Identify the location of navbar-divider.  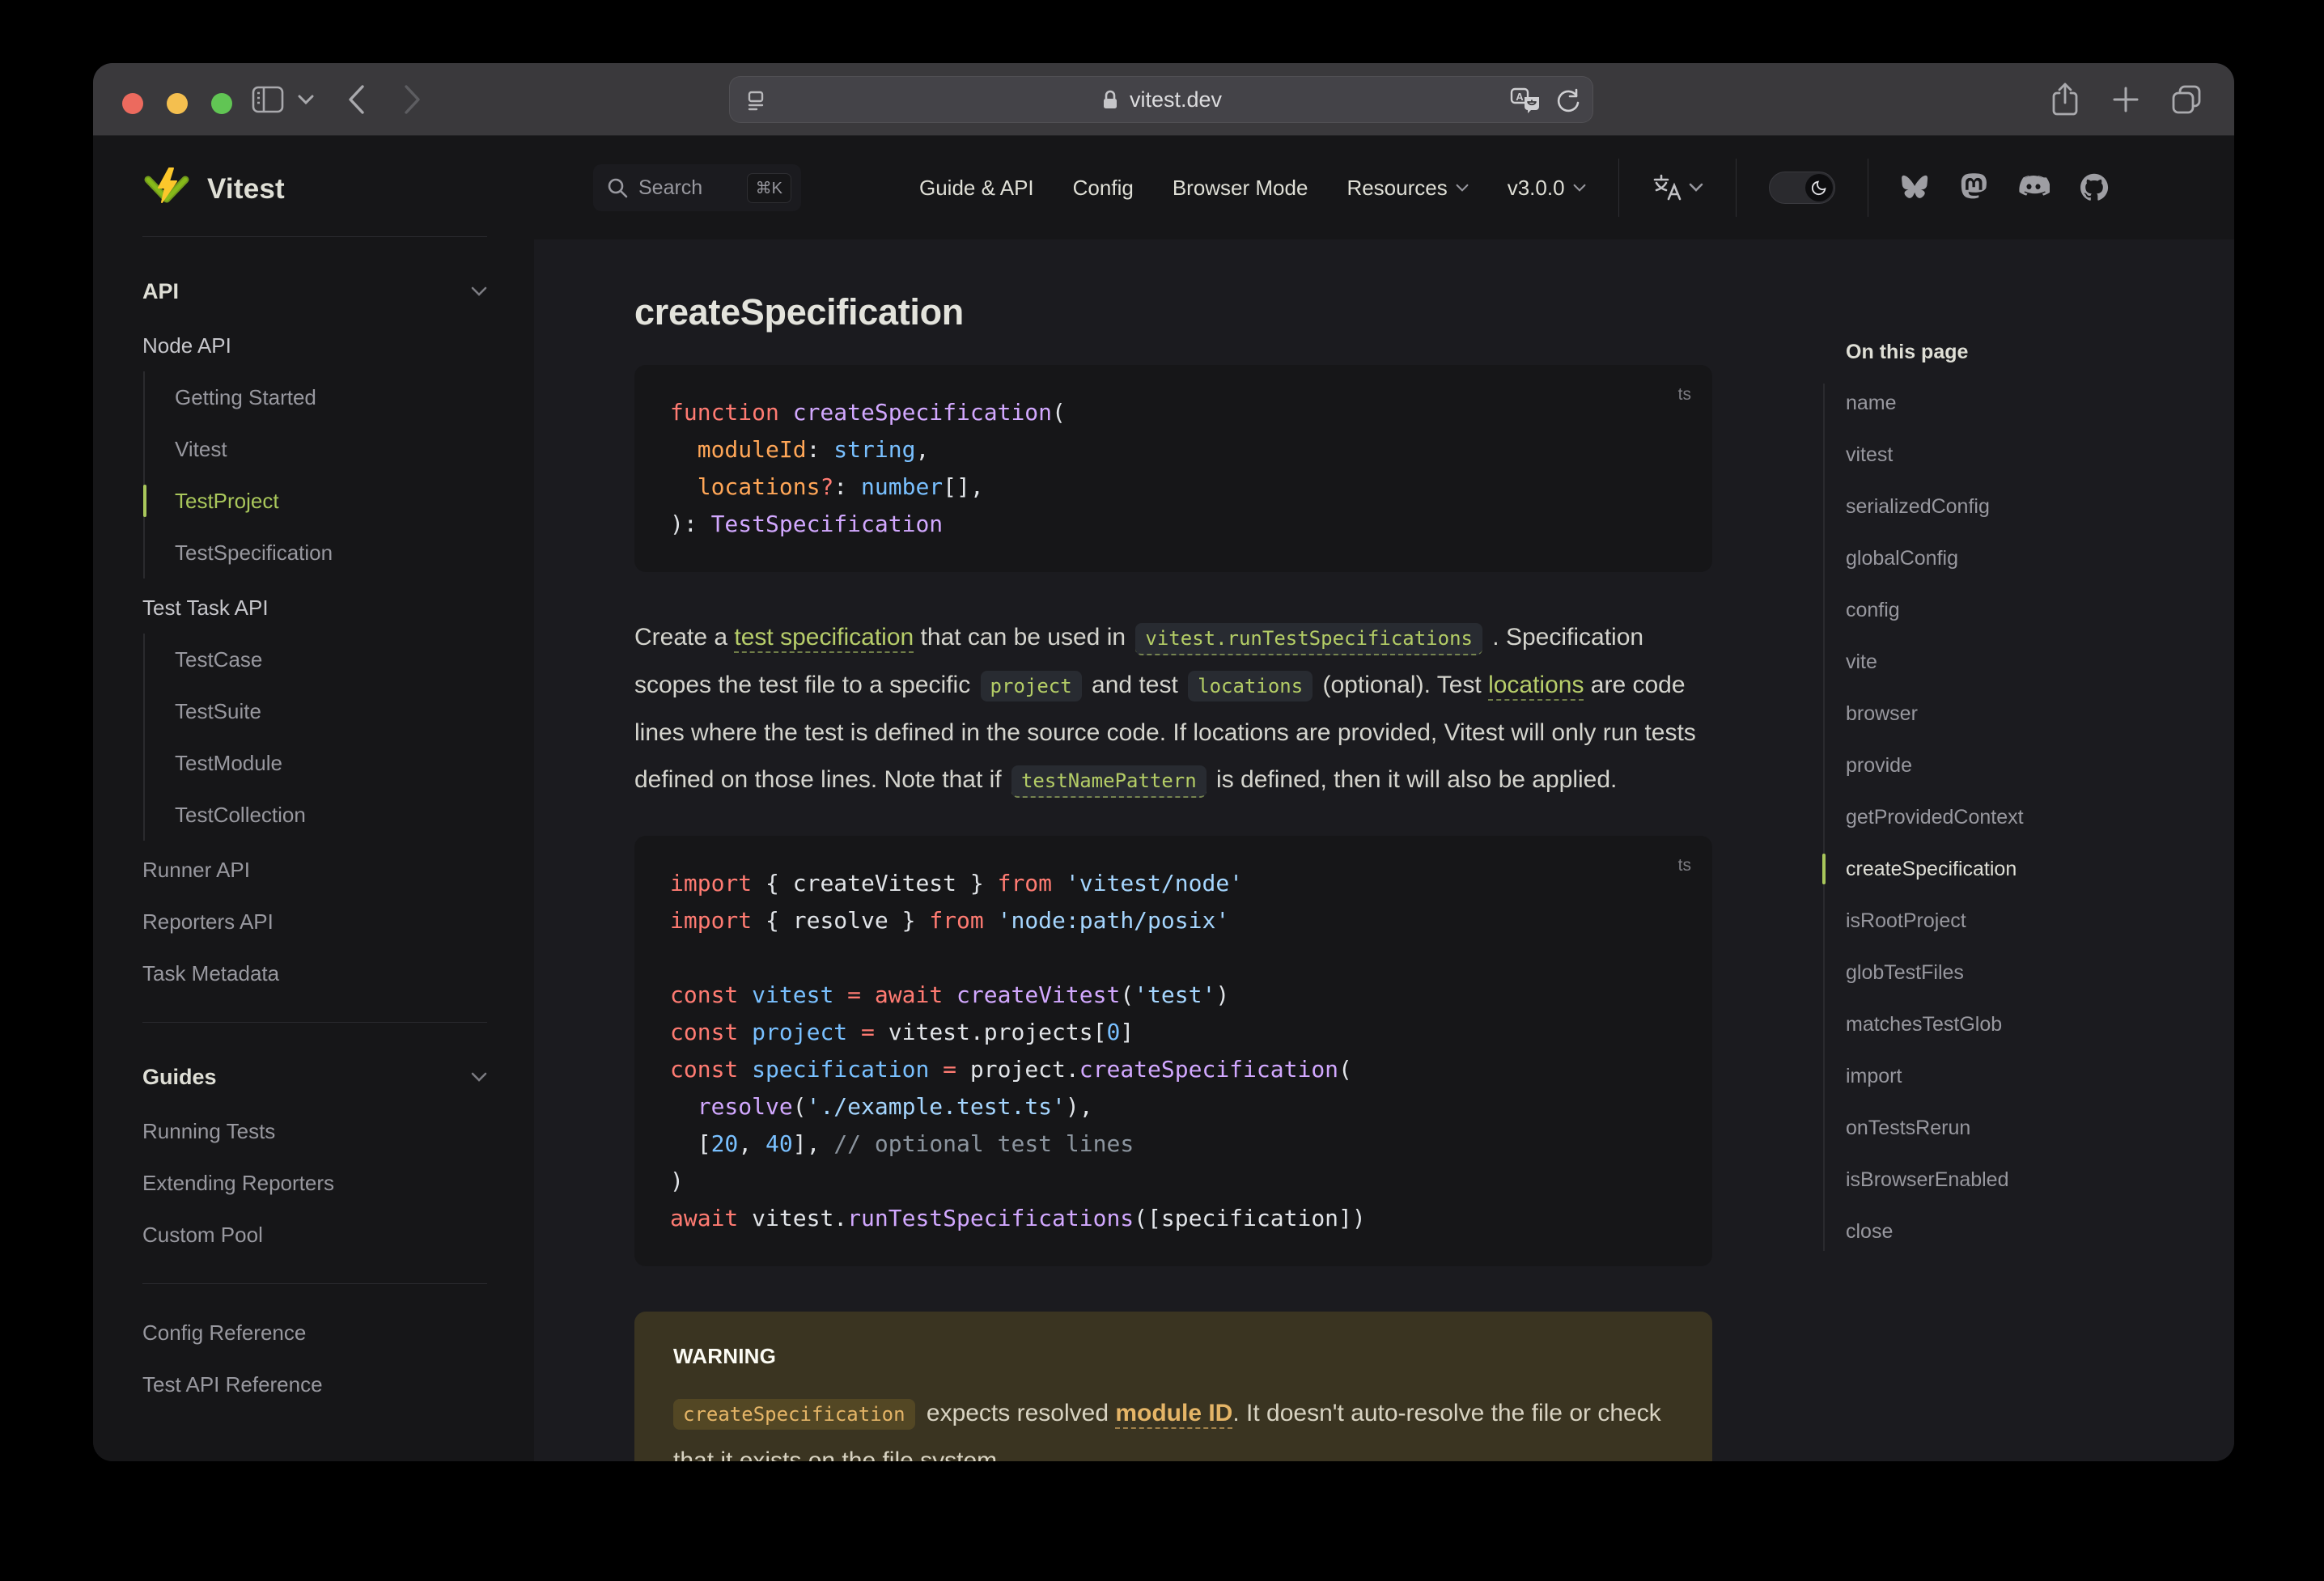
(1736, 188).